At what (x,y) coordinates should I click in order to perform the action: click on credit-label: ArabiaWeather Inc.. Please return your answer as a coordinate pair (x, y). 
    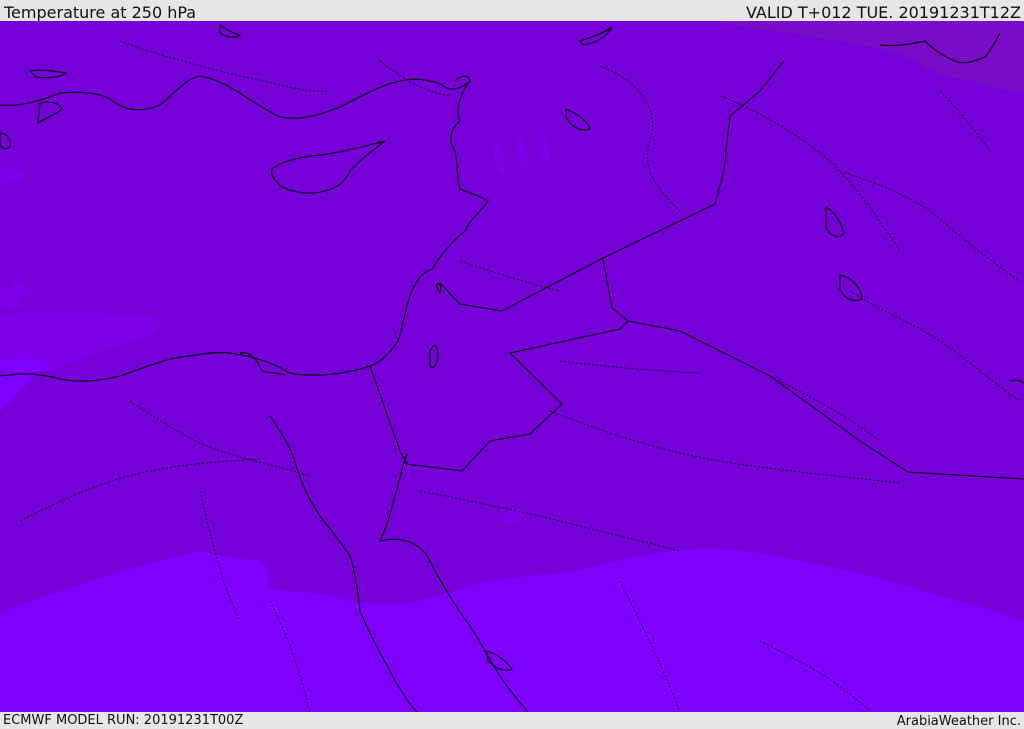
    Looking at the image, I should click on (958, 721).